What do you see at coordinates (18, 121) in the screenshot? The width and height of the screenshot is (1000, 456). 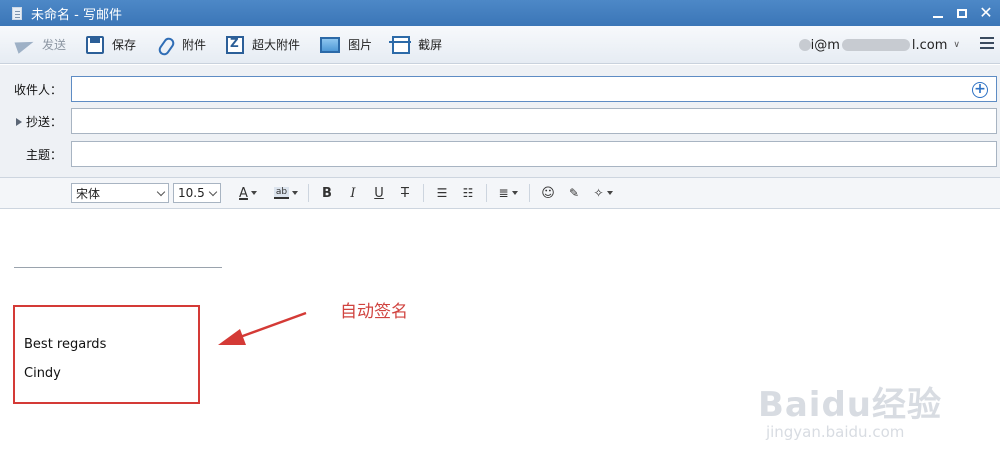 I see `expand-triangle-icon` at bounding box center [18, 121].